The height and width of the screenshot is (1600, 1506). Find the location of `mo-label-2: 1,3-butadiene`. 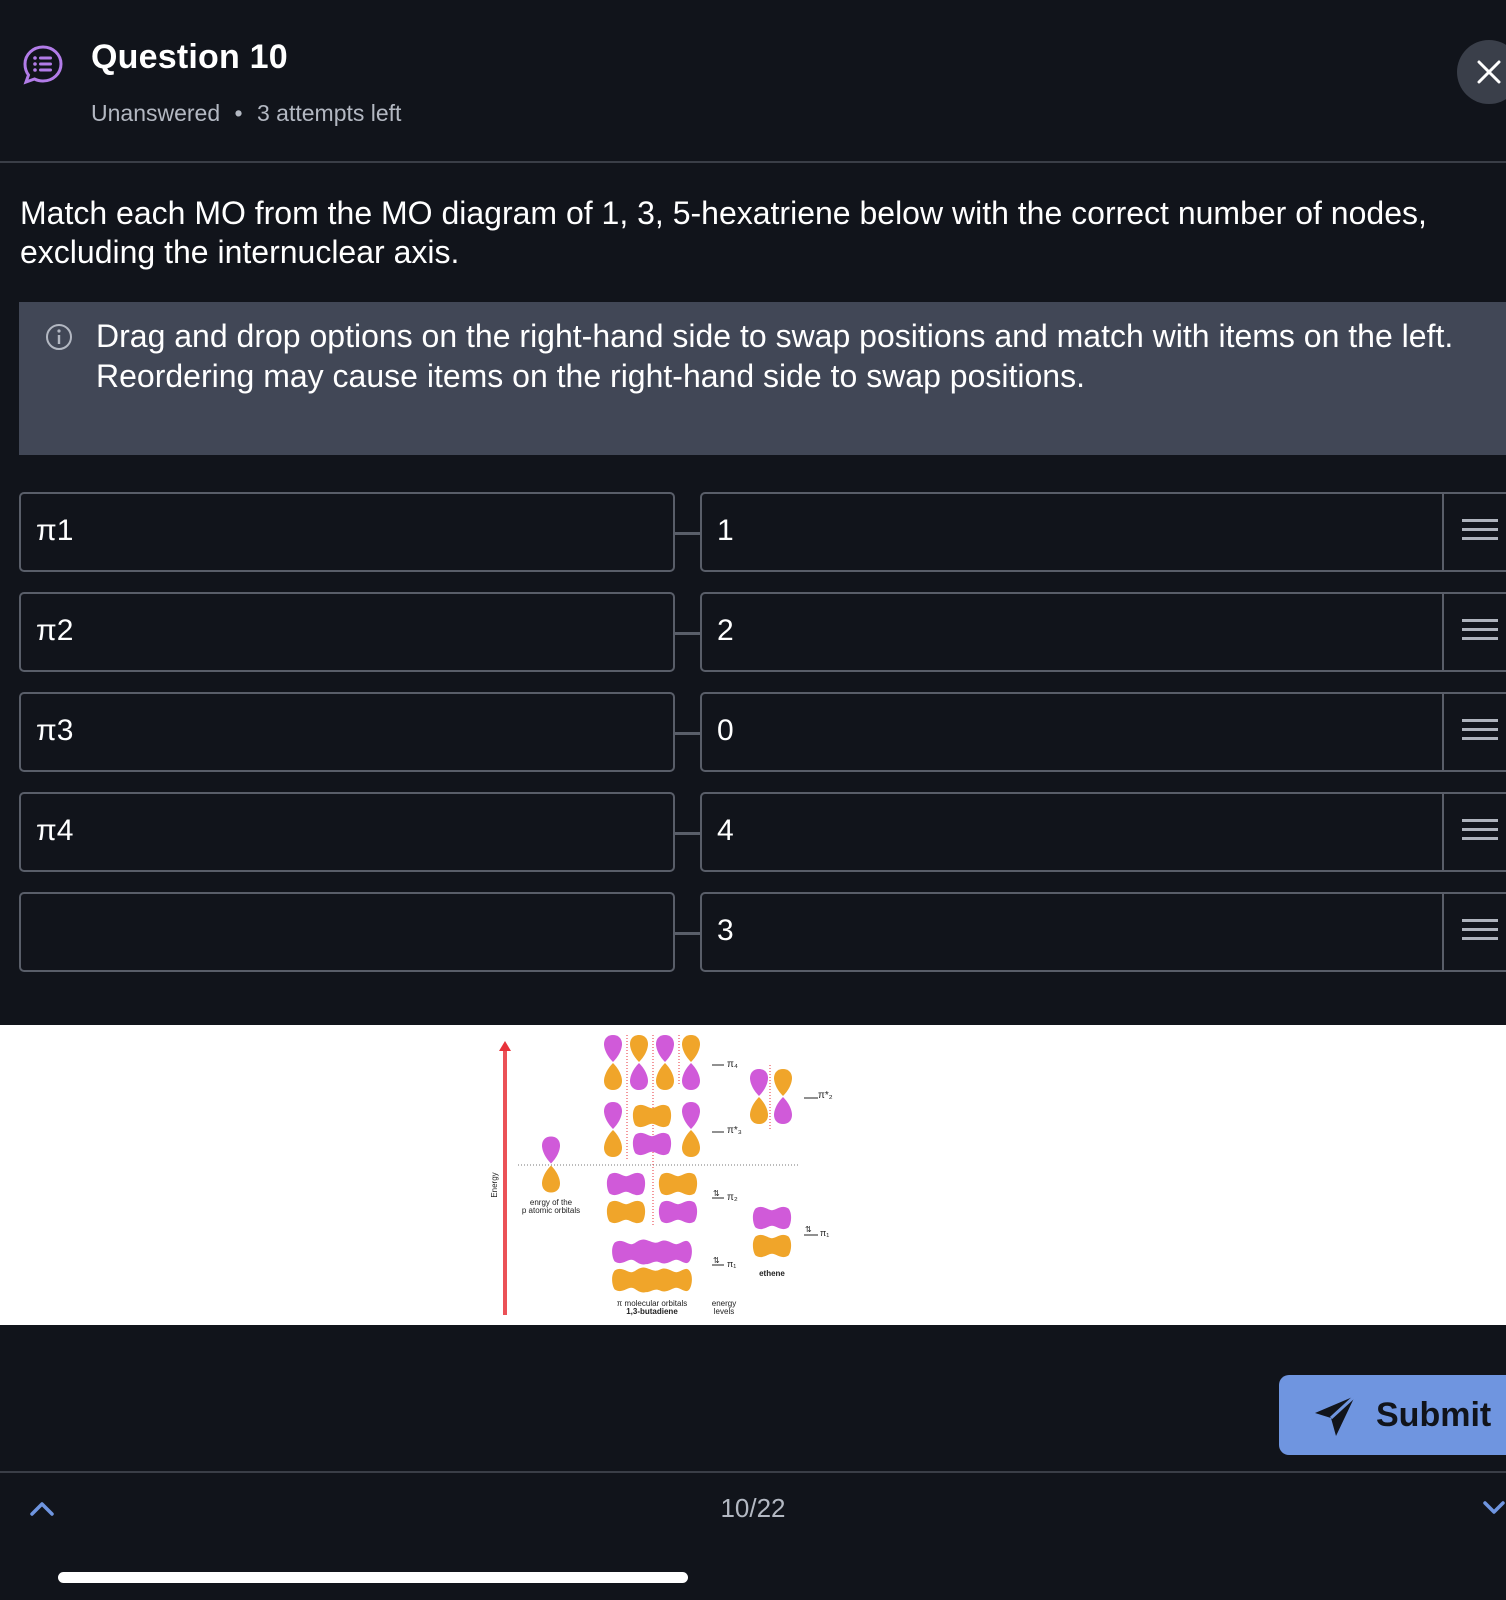

mo-label-2: 1,3-butadiene is located at coordinates (652, 1311).